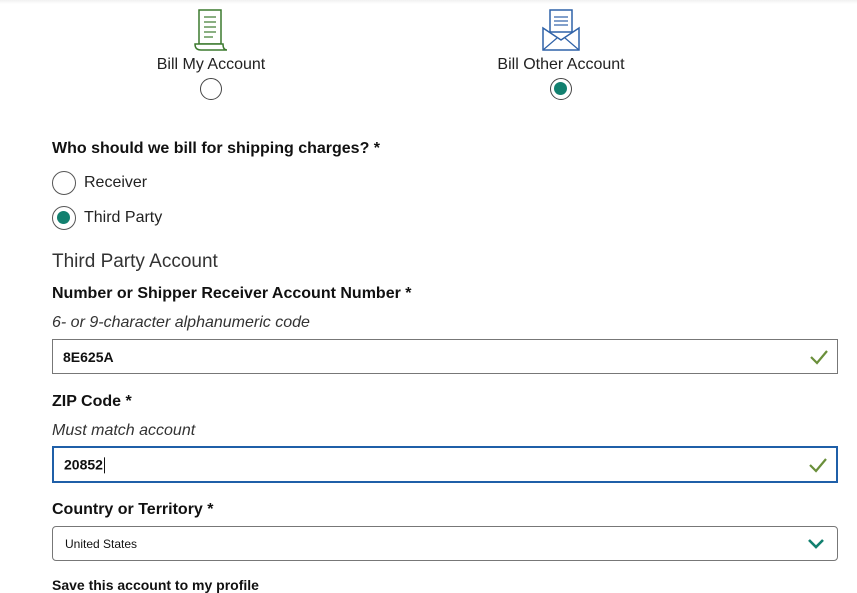 The image size is (857, 593). Describe the element at coordinates (155, 585) in the screenshot. I see `save-account-label: Save this account to my profile` at that location.